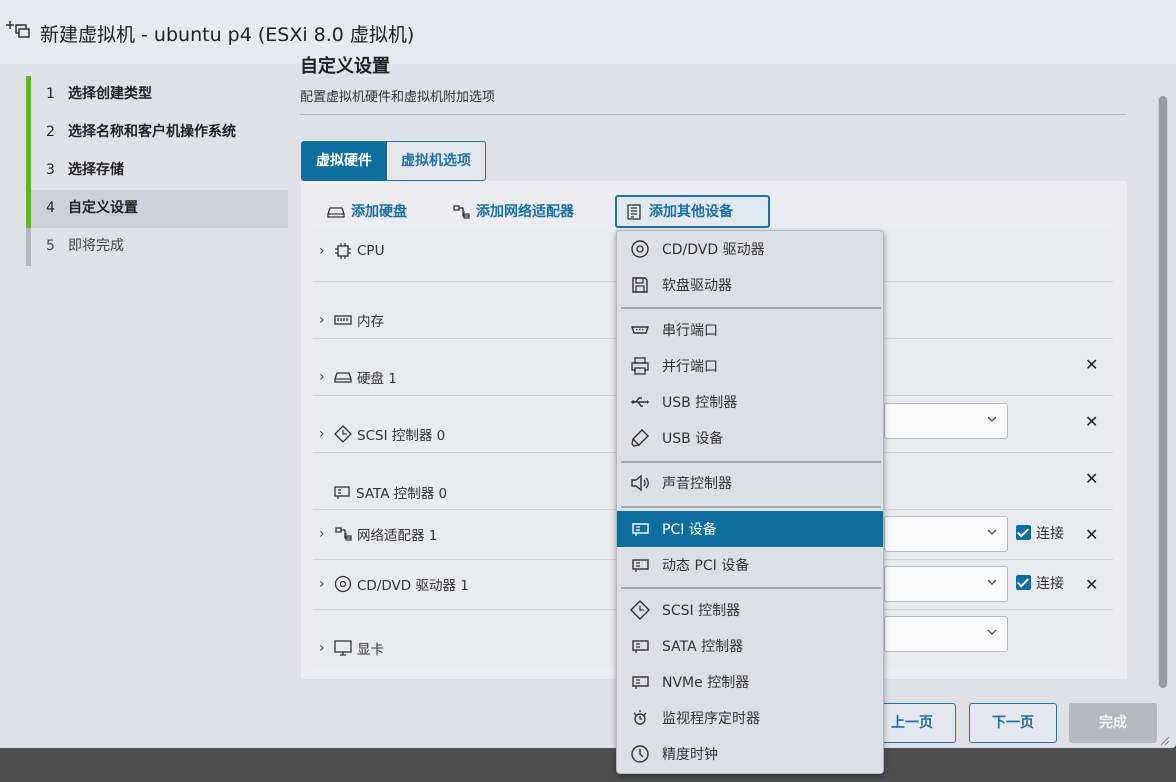  Describe the element at coordinates (689, 530) in the screenshot. I see `menu-item-label: PCI 设备` at that location.